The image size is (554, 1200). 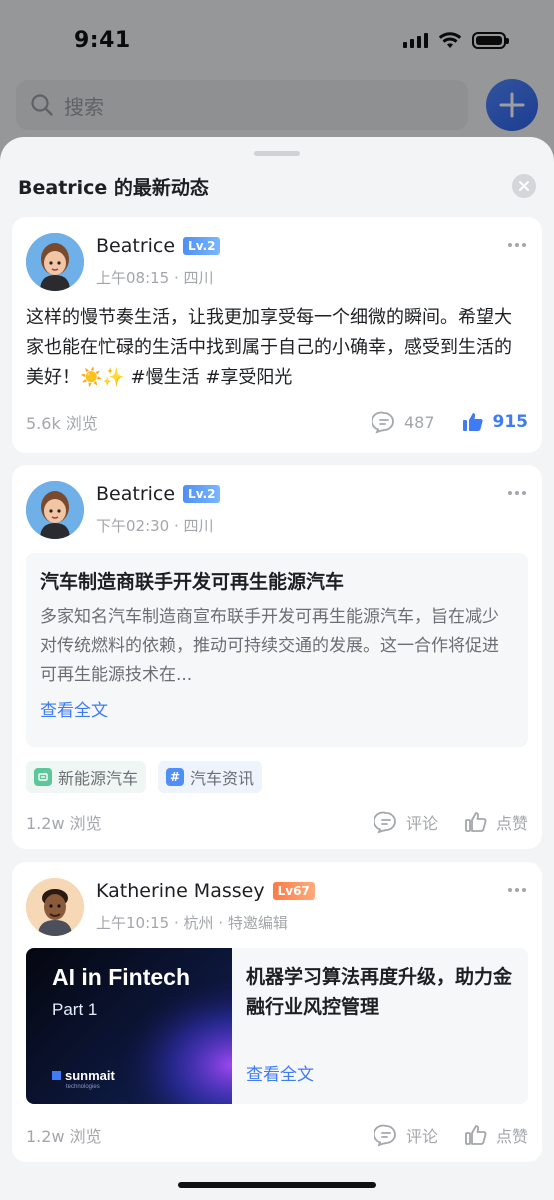 I want to click on close-button, so click(x=524, y=186).